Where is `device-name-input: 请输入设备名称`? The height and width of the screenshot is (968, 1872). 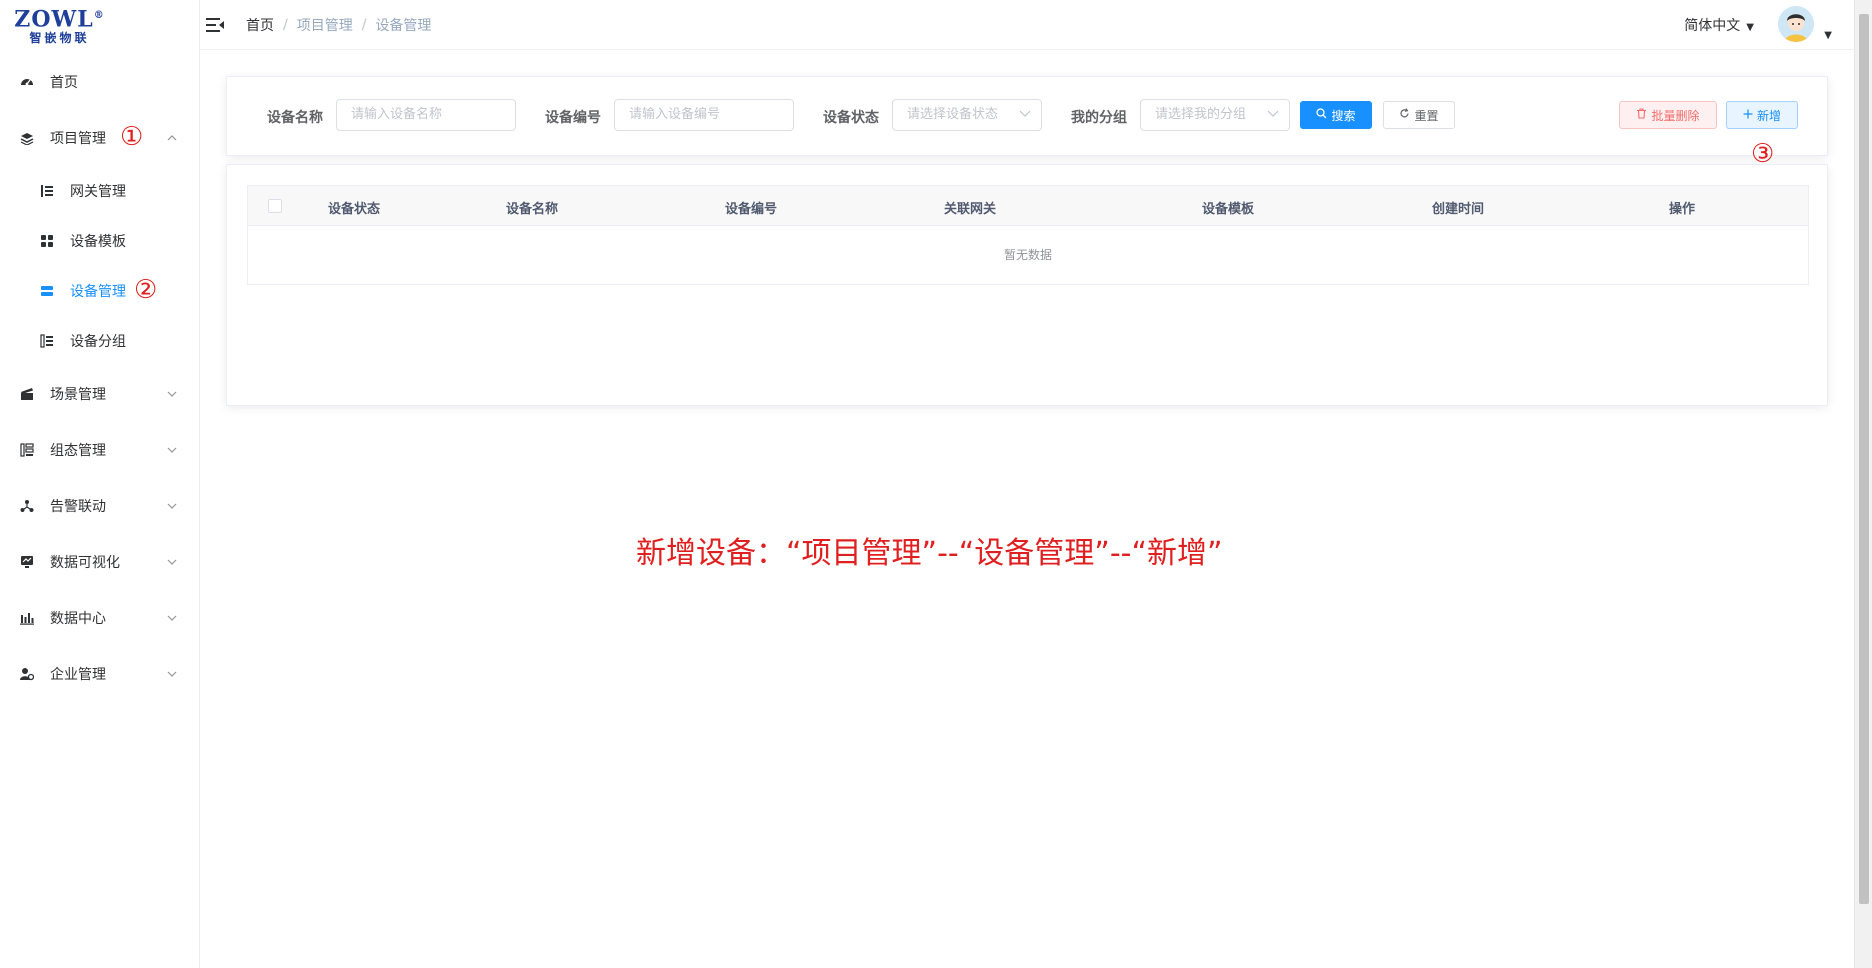 device-name-input: 请输入设备名称 is located at coordinates (426, 115).